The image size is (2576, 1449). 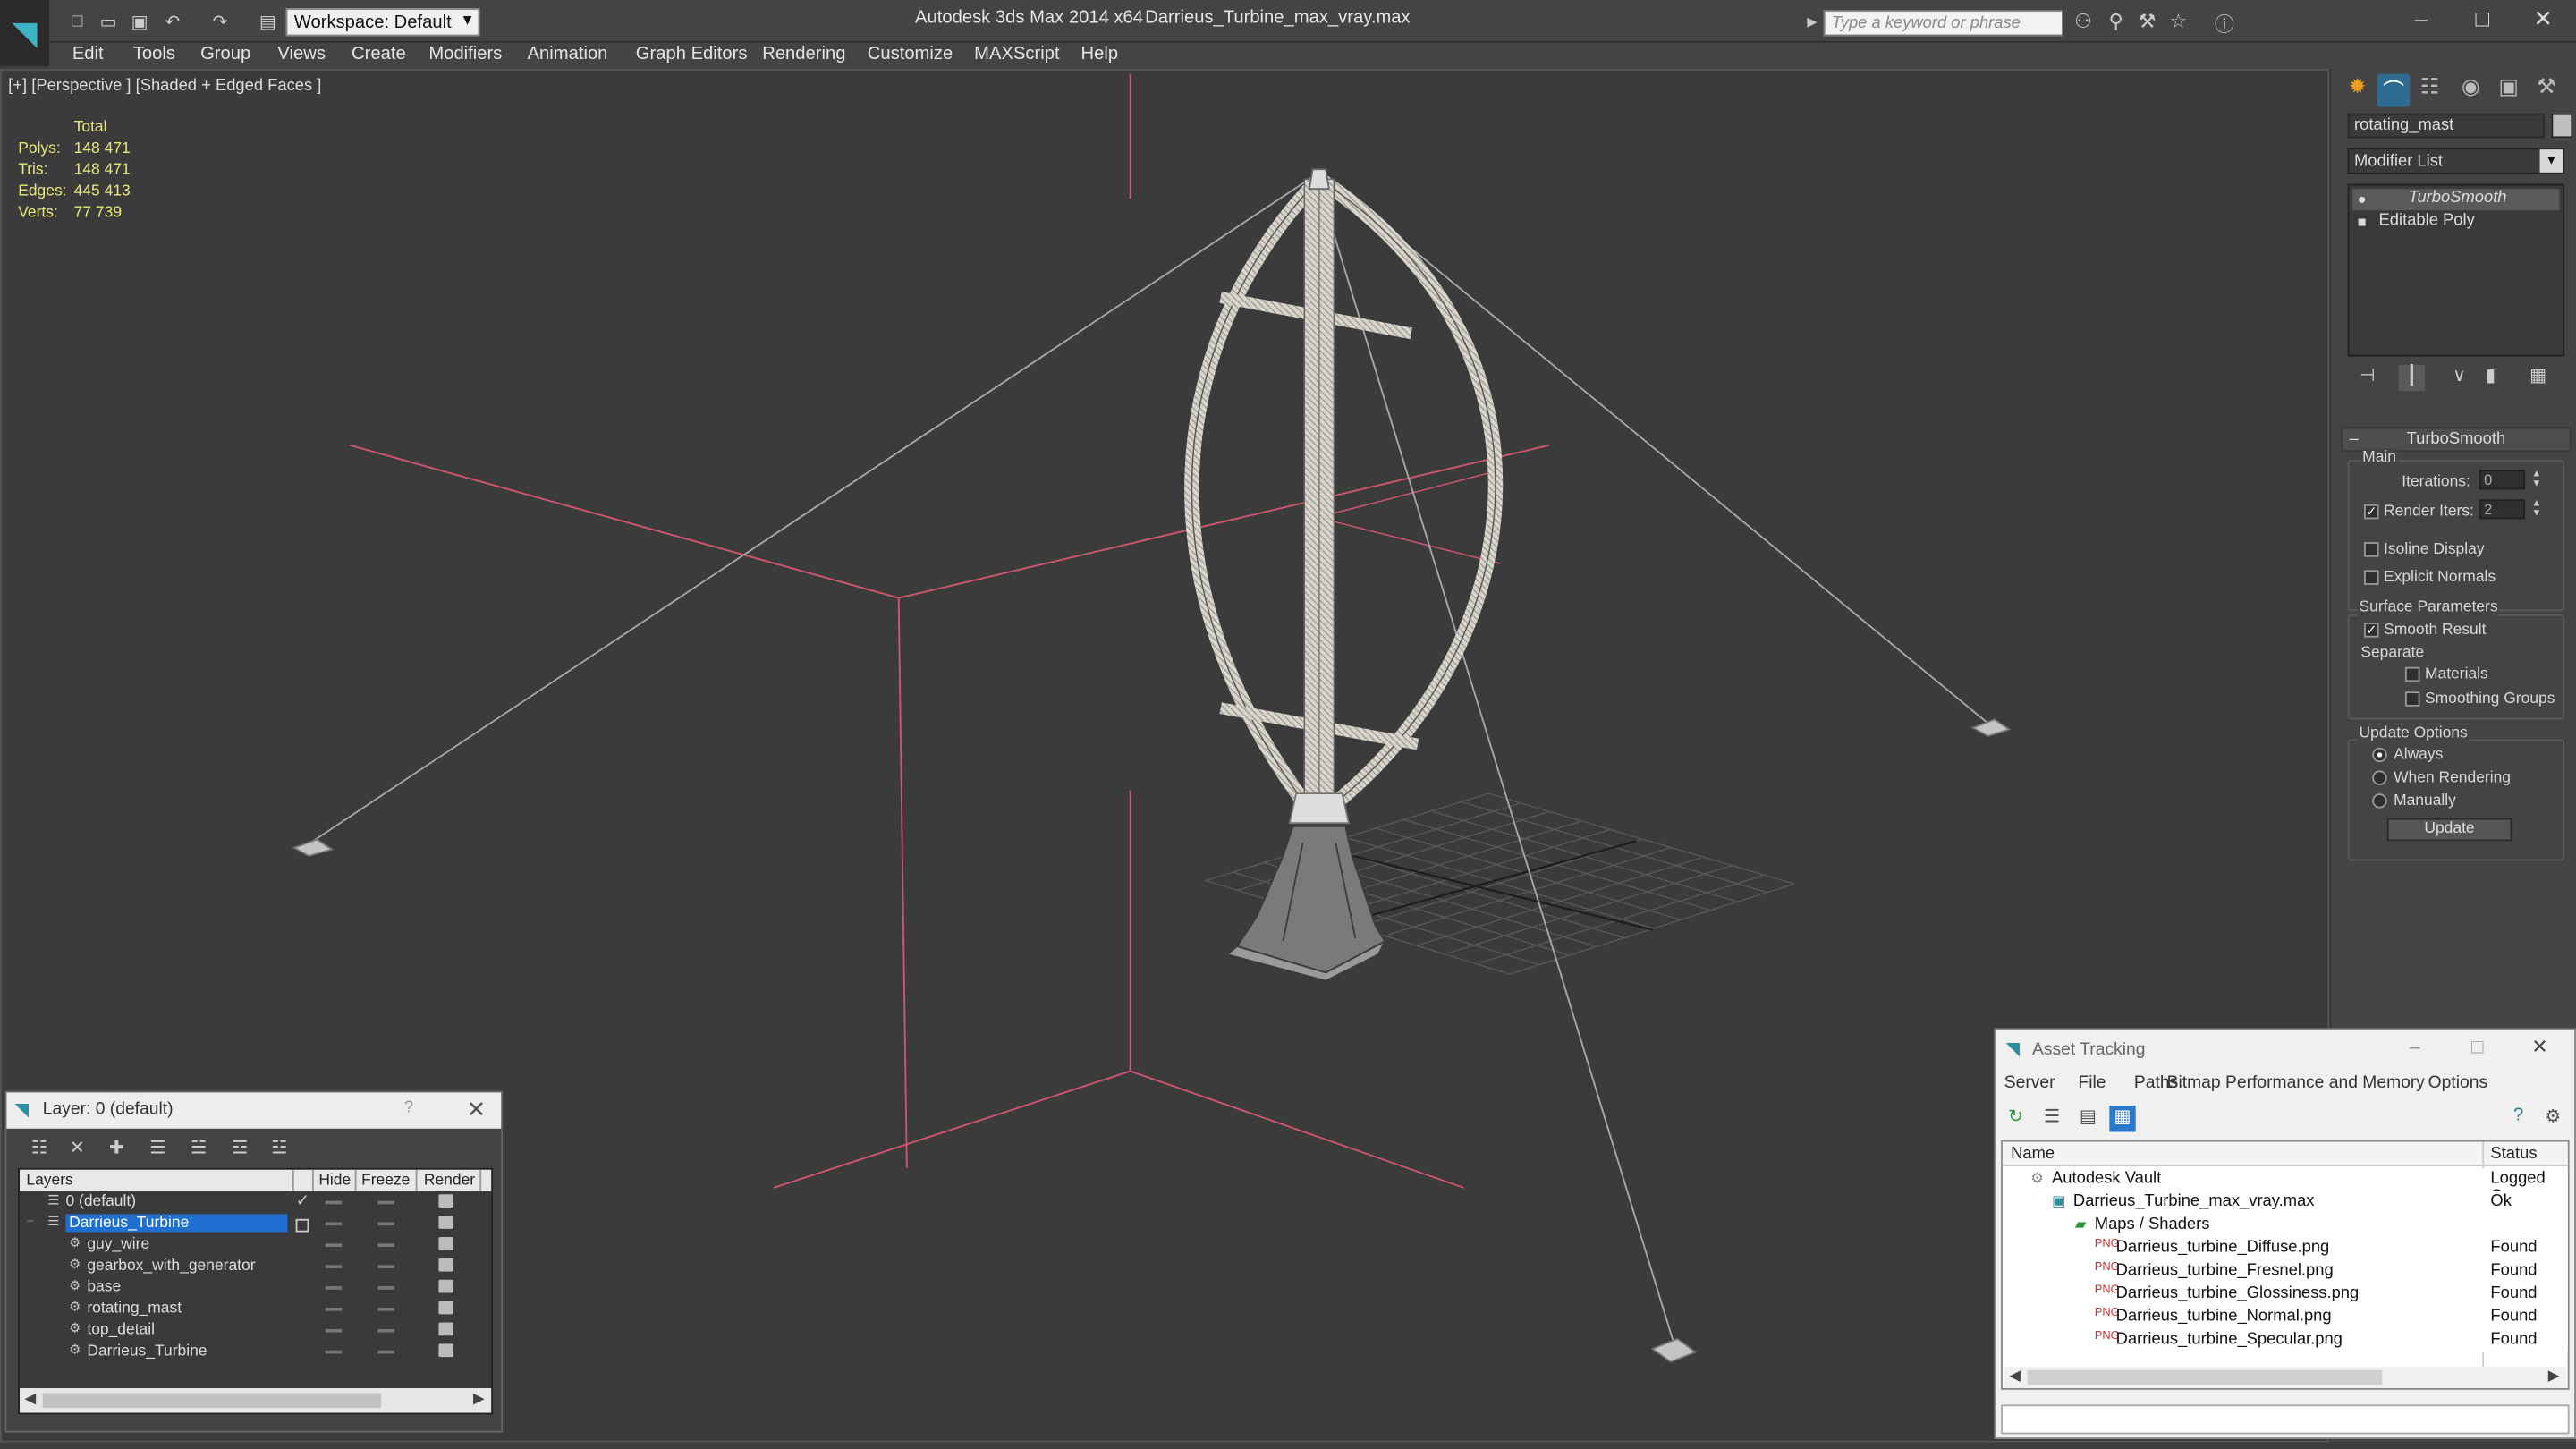 What do you see at coordinates (220, 21) in the screenshot?
I see `redo-icon: ↷` at bounding box center [220, 21].